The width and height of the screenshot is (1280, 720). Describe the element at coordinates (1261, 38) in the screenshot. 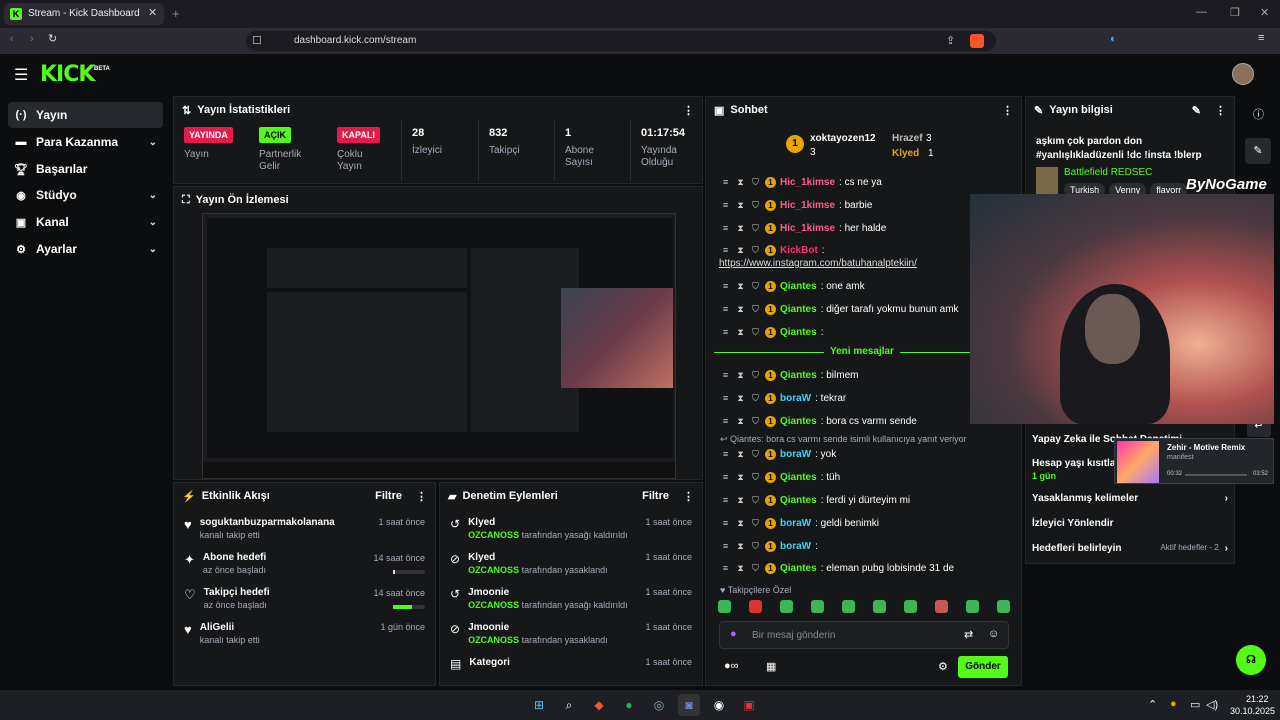

I see `menu-icon: ≡` at that location.